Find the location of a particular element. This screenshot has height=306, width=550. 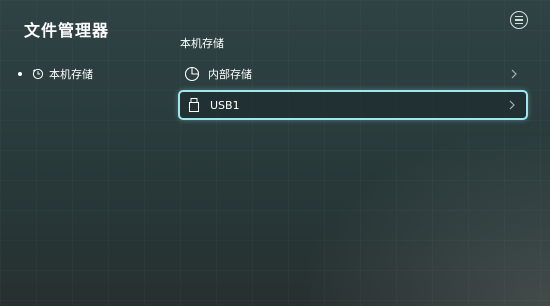

storage-item-internal: 内部存储 is located at coordinates (353, 74).